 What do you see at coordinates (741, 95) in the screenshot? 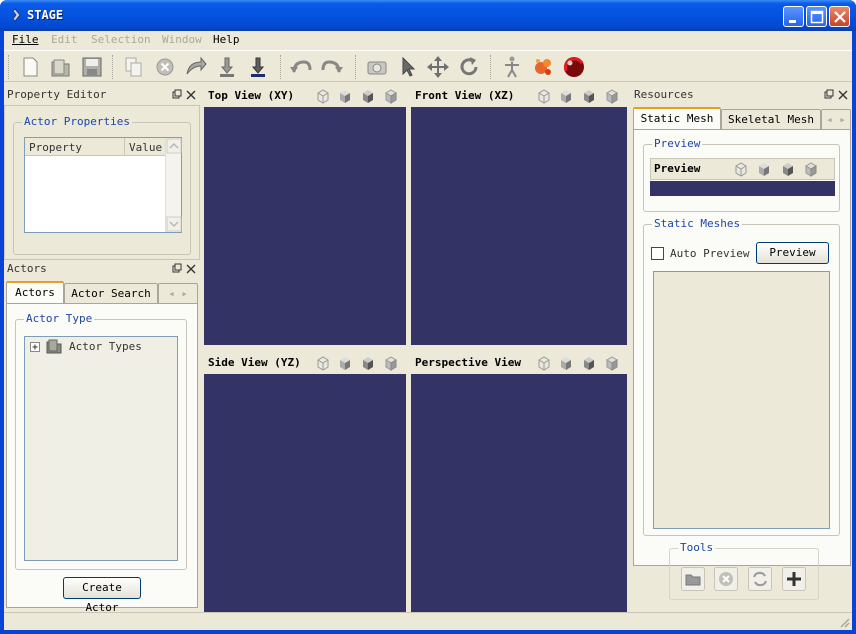
I see `resources-titlebar: Resources` at bounding box center [741, 95].